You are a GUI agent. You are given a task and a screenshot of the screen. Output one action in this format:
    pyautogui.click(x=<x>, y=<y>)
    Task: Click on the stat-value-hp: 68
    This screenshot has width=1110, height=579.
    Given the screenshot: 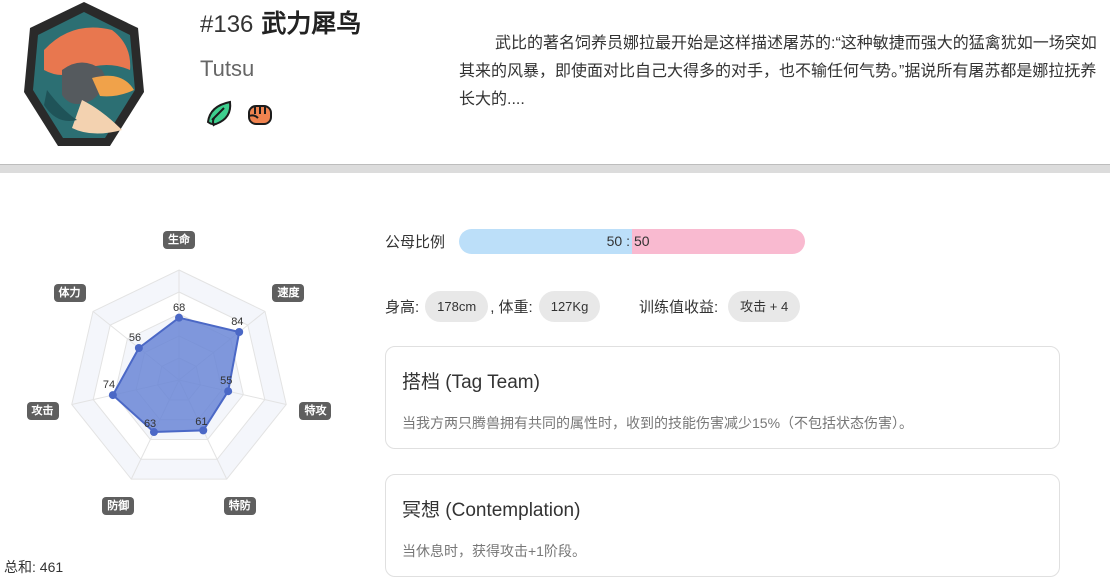 What is the action you would take?
    pyautogui.click(x=179, y=307)
    